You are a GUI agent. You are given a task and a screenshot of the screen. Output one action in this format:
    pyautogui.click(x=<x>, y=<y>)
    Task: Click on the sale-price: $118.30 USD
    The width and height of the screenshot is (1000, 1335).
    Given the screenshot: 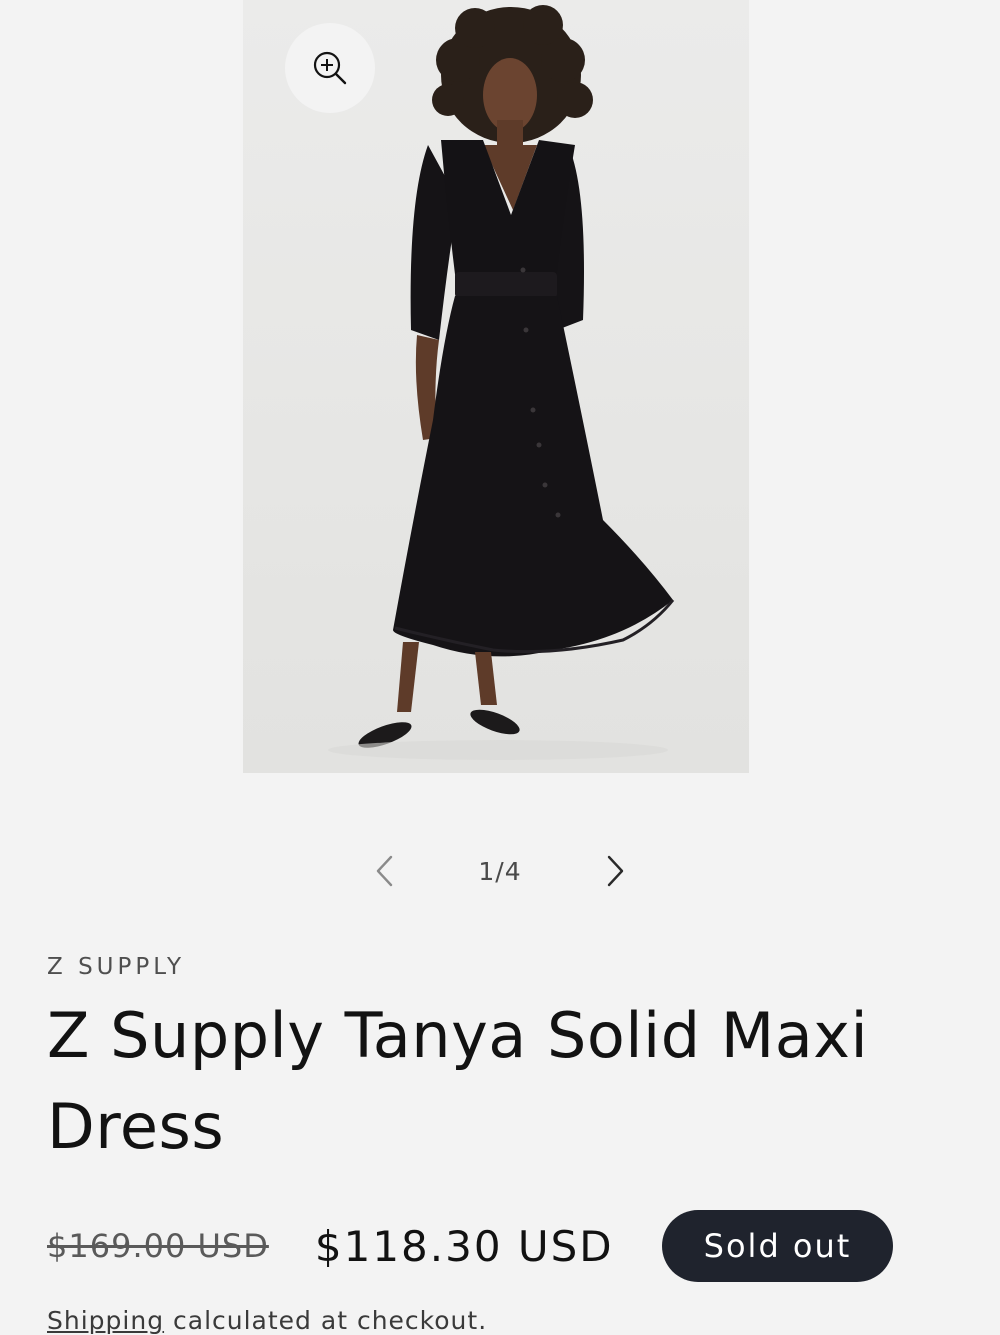 What is the action you would take?
    pyautogui.click(x=464, y=1246)
    